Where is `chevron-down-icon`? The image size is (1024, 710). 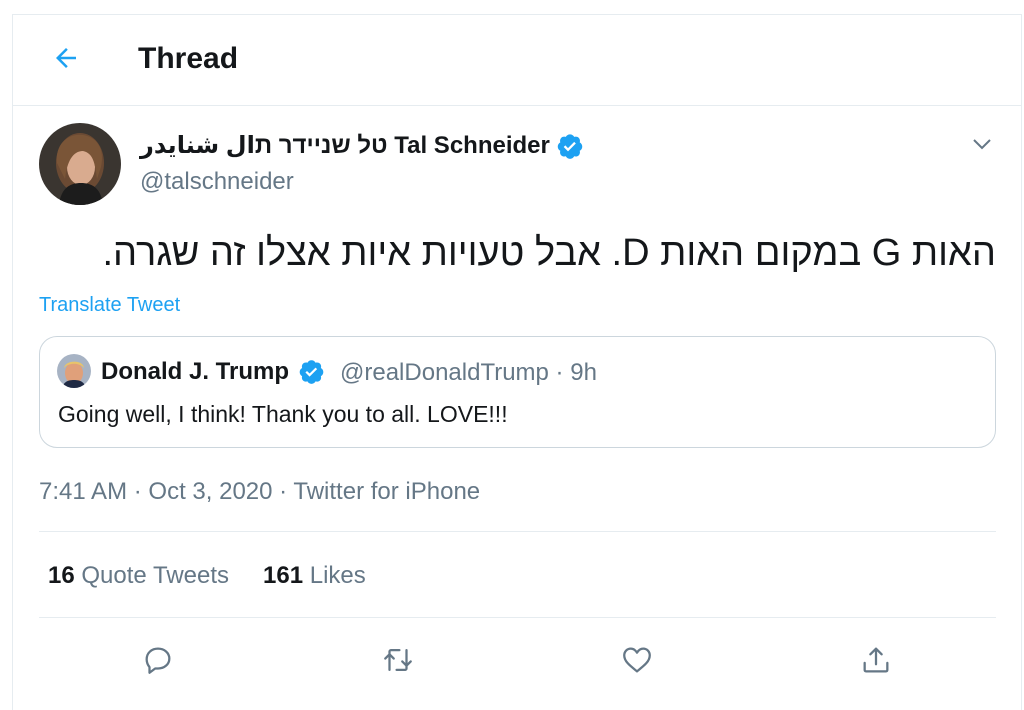 chevron-down-icon is located at coordinates (982, 144).